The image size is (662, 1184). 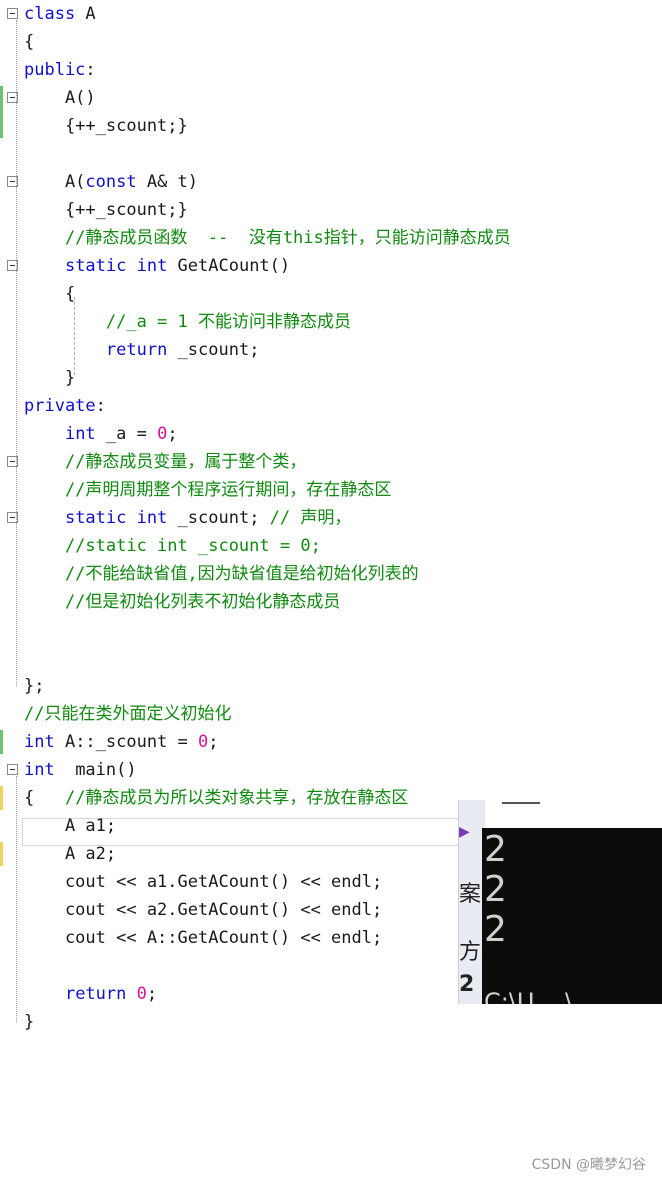 I want to click on code-line: //静态成员变量，属于整个类，, so click(x=165, y=462).